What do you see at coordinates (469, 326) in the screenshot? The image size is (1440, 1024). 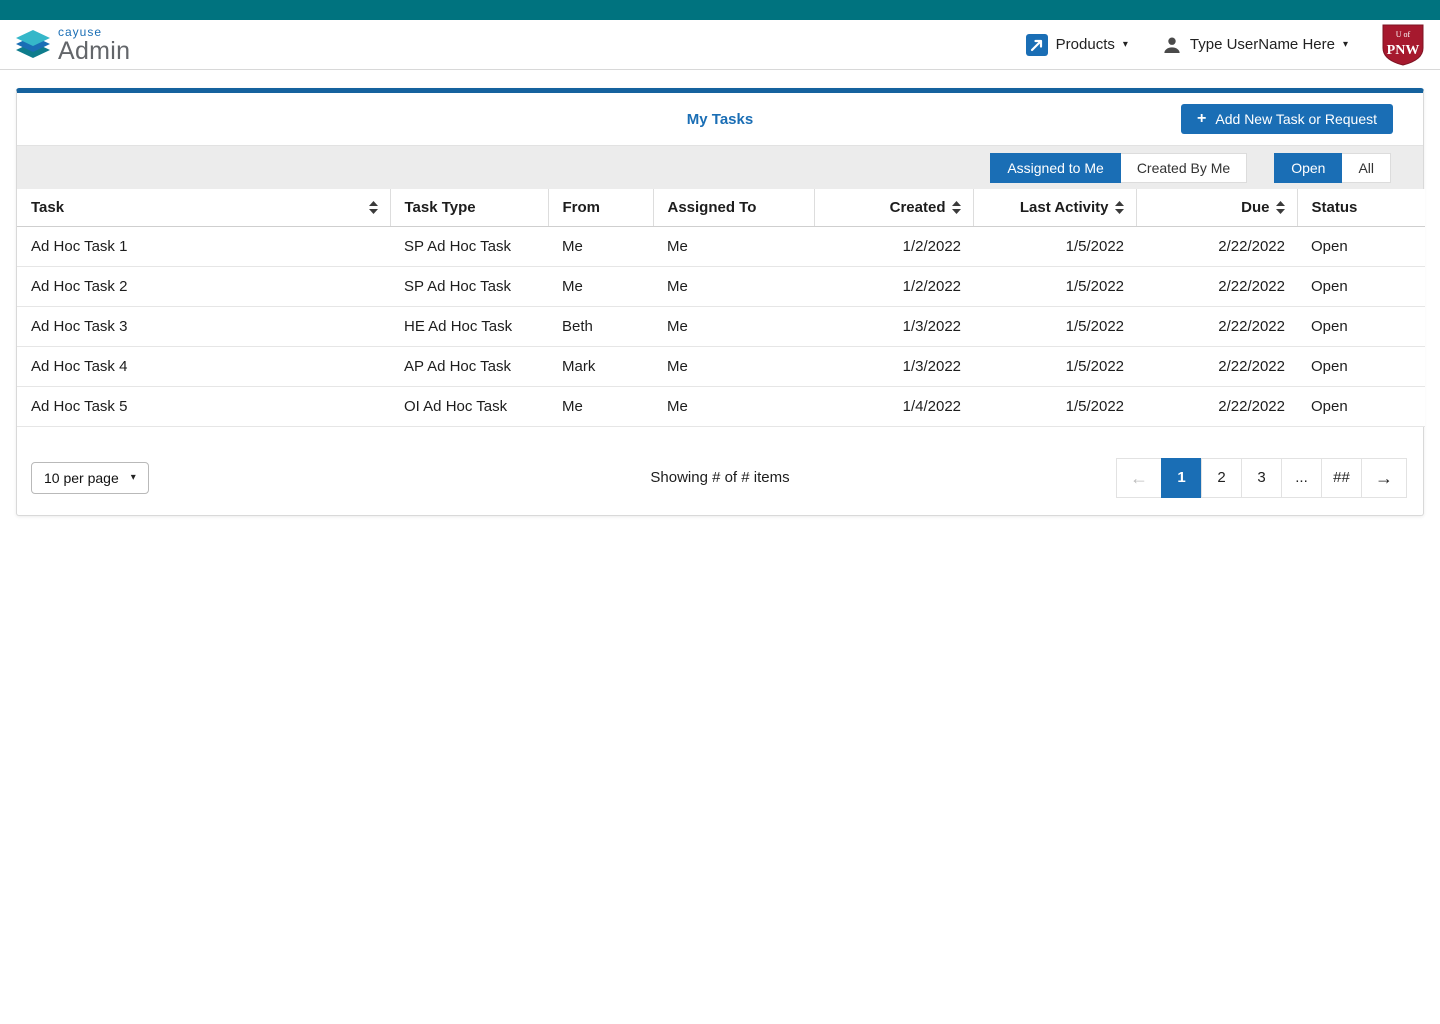 I see `cell-task-type: HE Ad Hoc Task` at bounding box center [469, 326].